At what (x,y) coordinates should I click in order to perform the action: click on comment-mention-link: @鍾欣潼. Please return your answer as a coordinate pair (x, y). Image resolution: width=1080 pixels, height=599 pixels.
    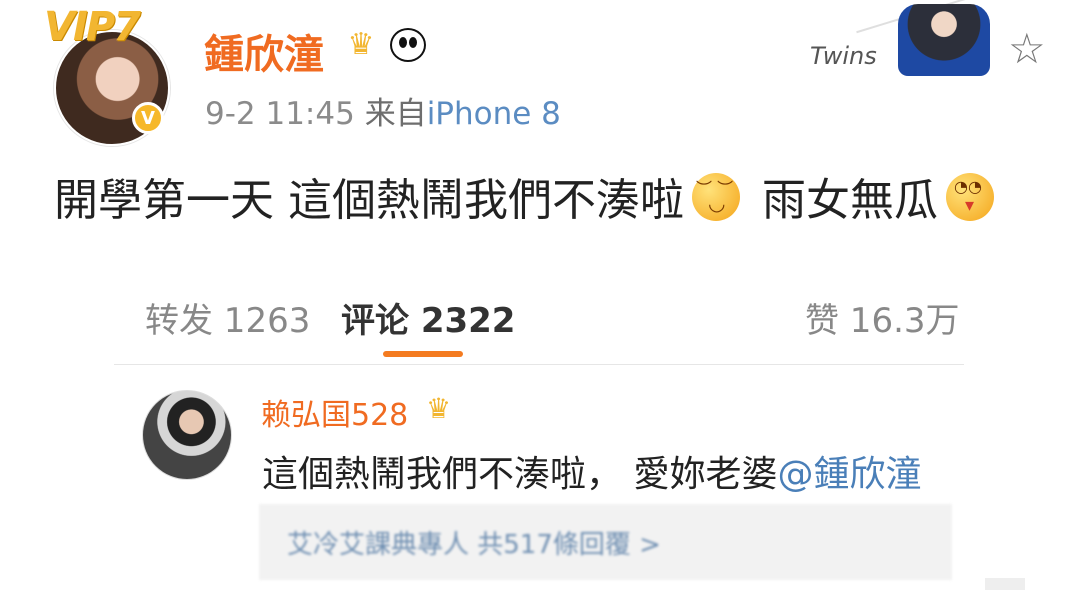
    Looking at the image, I should click on (849, 474).